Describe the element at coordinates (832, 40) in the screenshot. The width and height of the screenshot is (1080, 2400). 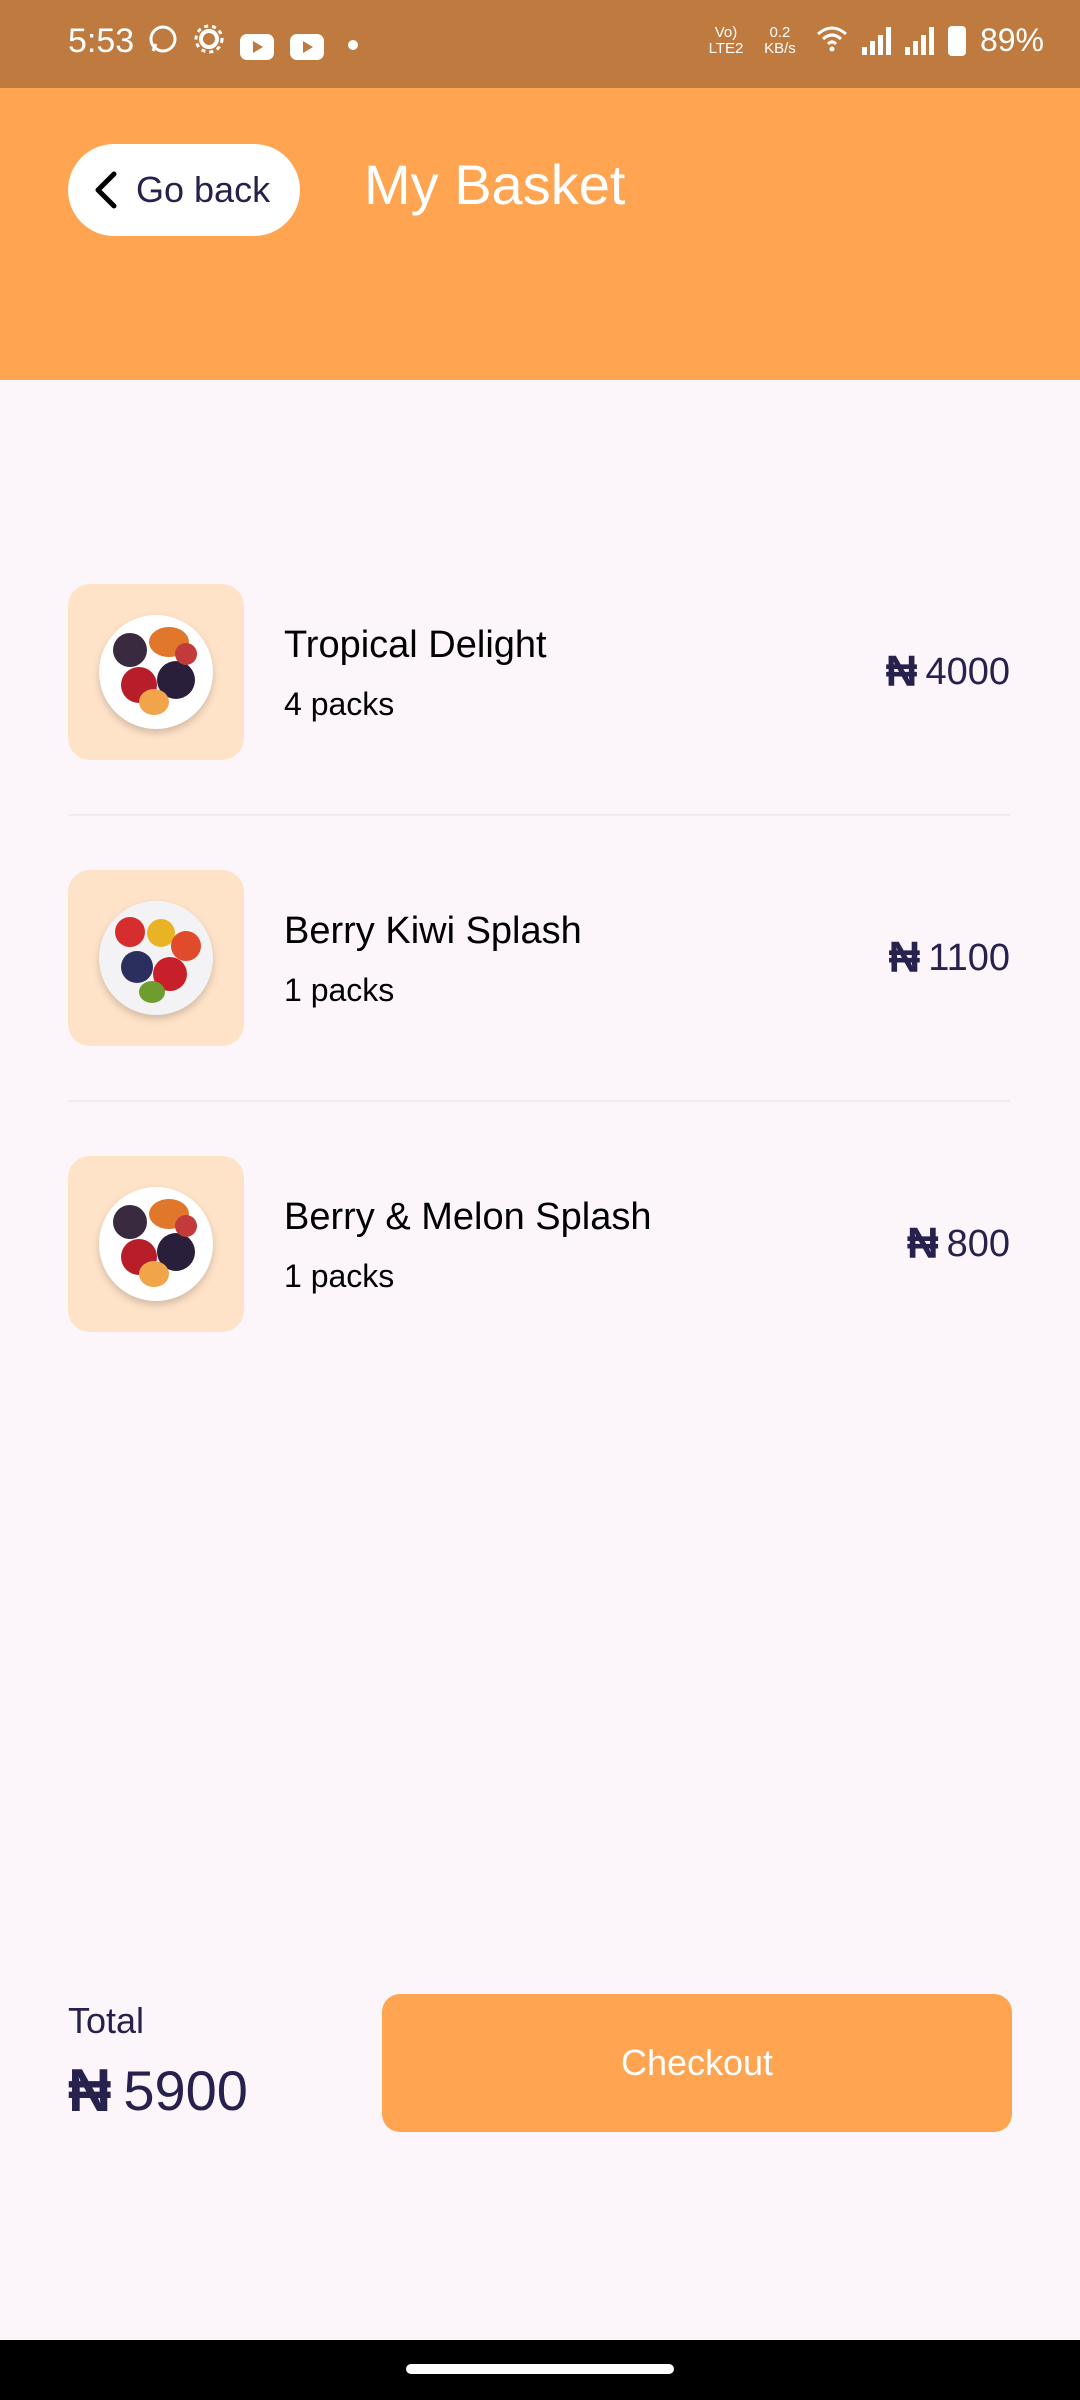
I see `wifi-icon` at that location.